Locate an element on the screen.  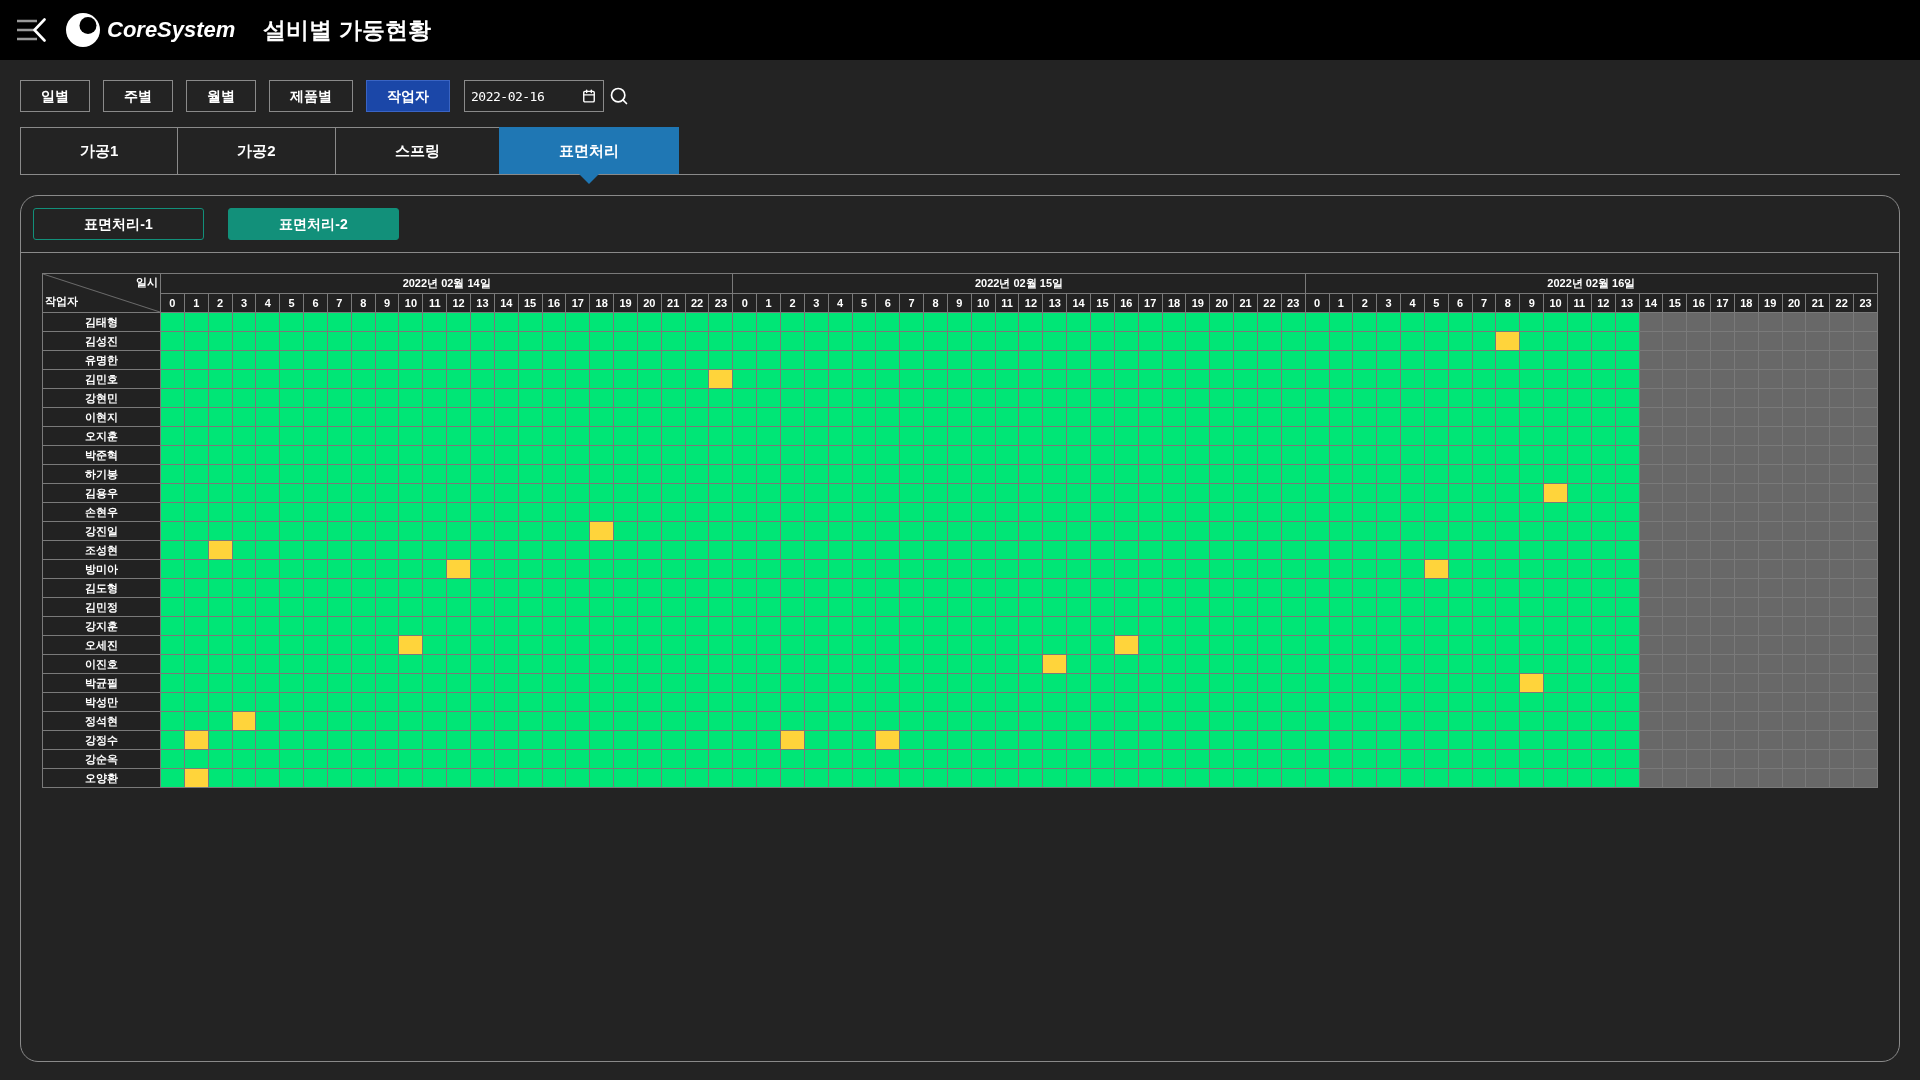
worker-name: 이진호 is located at coordinates (101, 664).